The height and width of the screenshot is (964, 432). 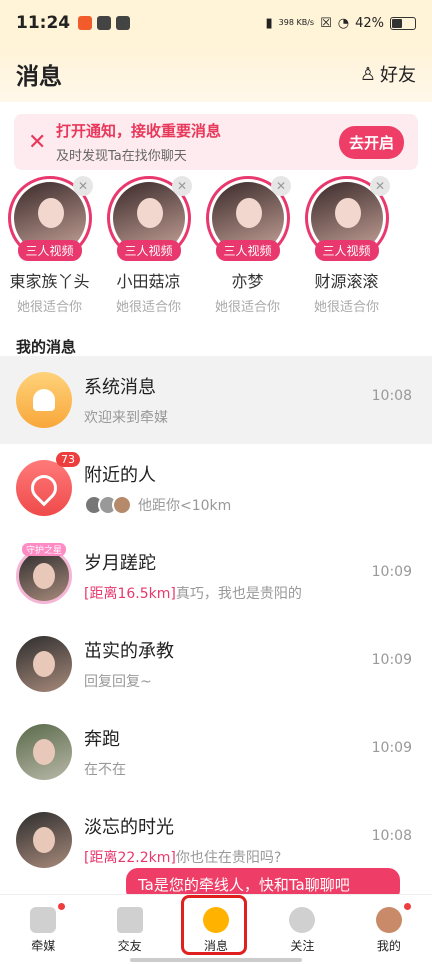 What do you see at coordinates (388, 74) in the screenshot?
I see `friends-button: ♙ 好友` at bounding box center [388, 74].